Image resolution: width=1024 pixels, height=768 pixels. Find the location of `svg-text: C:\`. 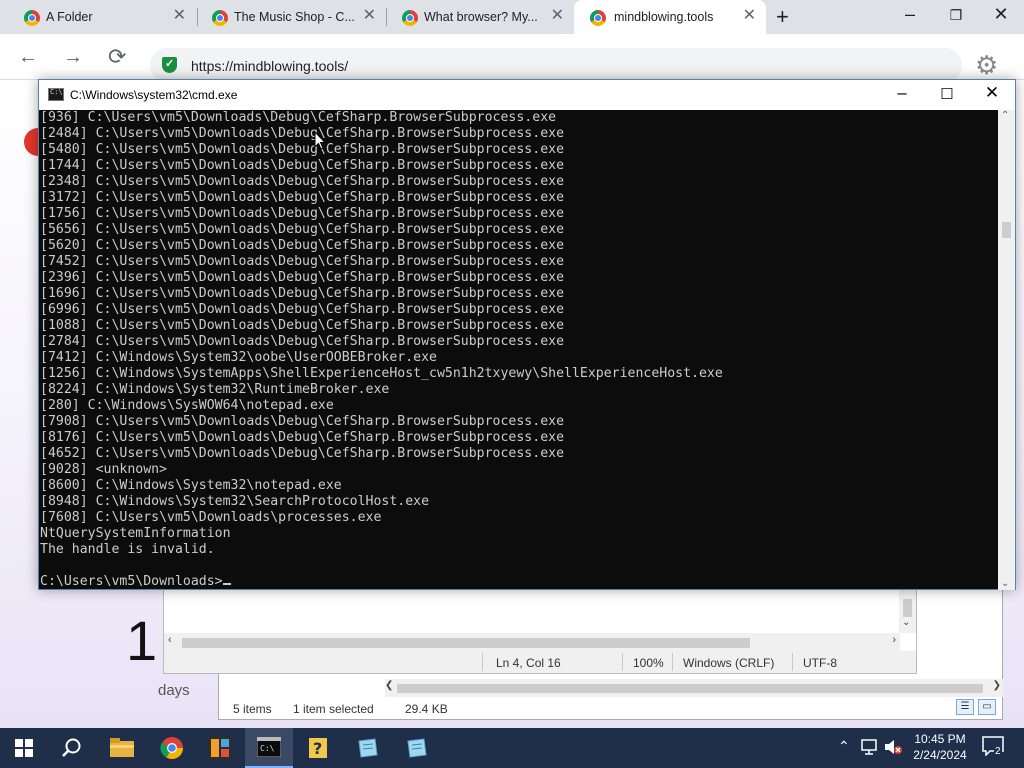

svg-text: C:\ is located at coordinates (267, 748).